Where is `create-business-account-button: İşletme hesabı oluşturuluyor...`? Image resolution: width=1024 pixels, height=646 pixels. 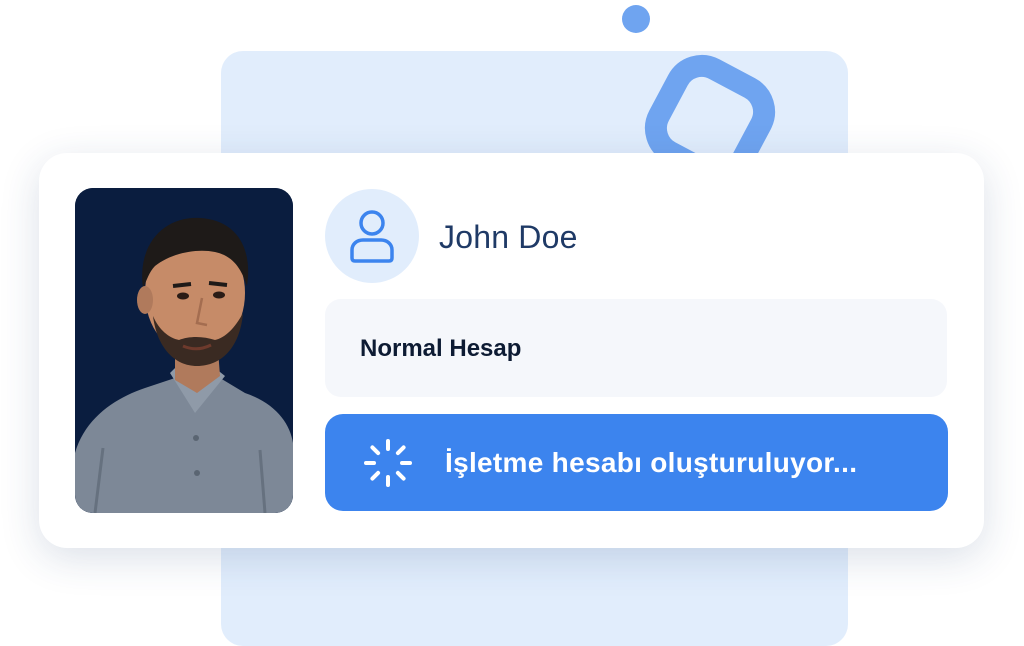 create-business-account-button: İşletme hesabı oluşturuluyor... is located at coordinates (636, 462).